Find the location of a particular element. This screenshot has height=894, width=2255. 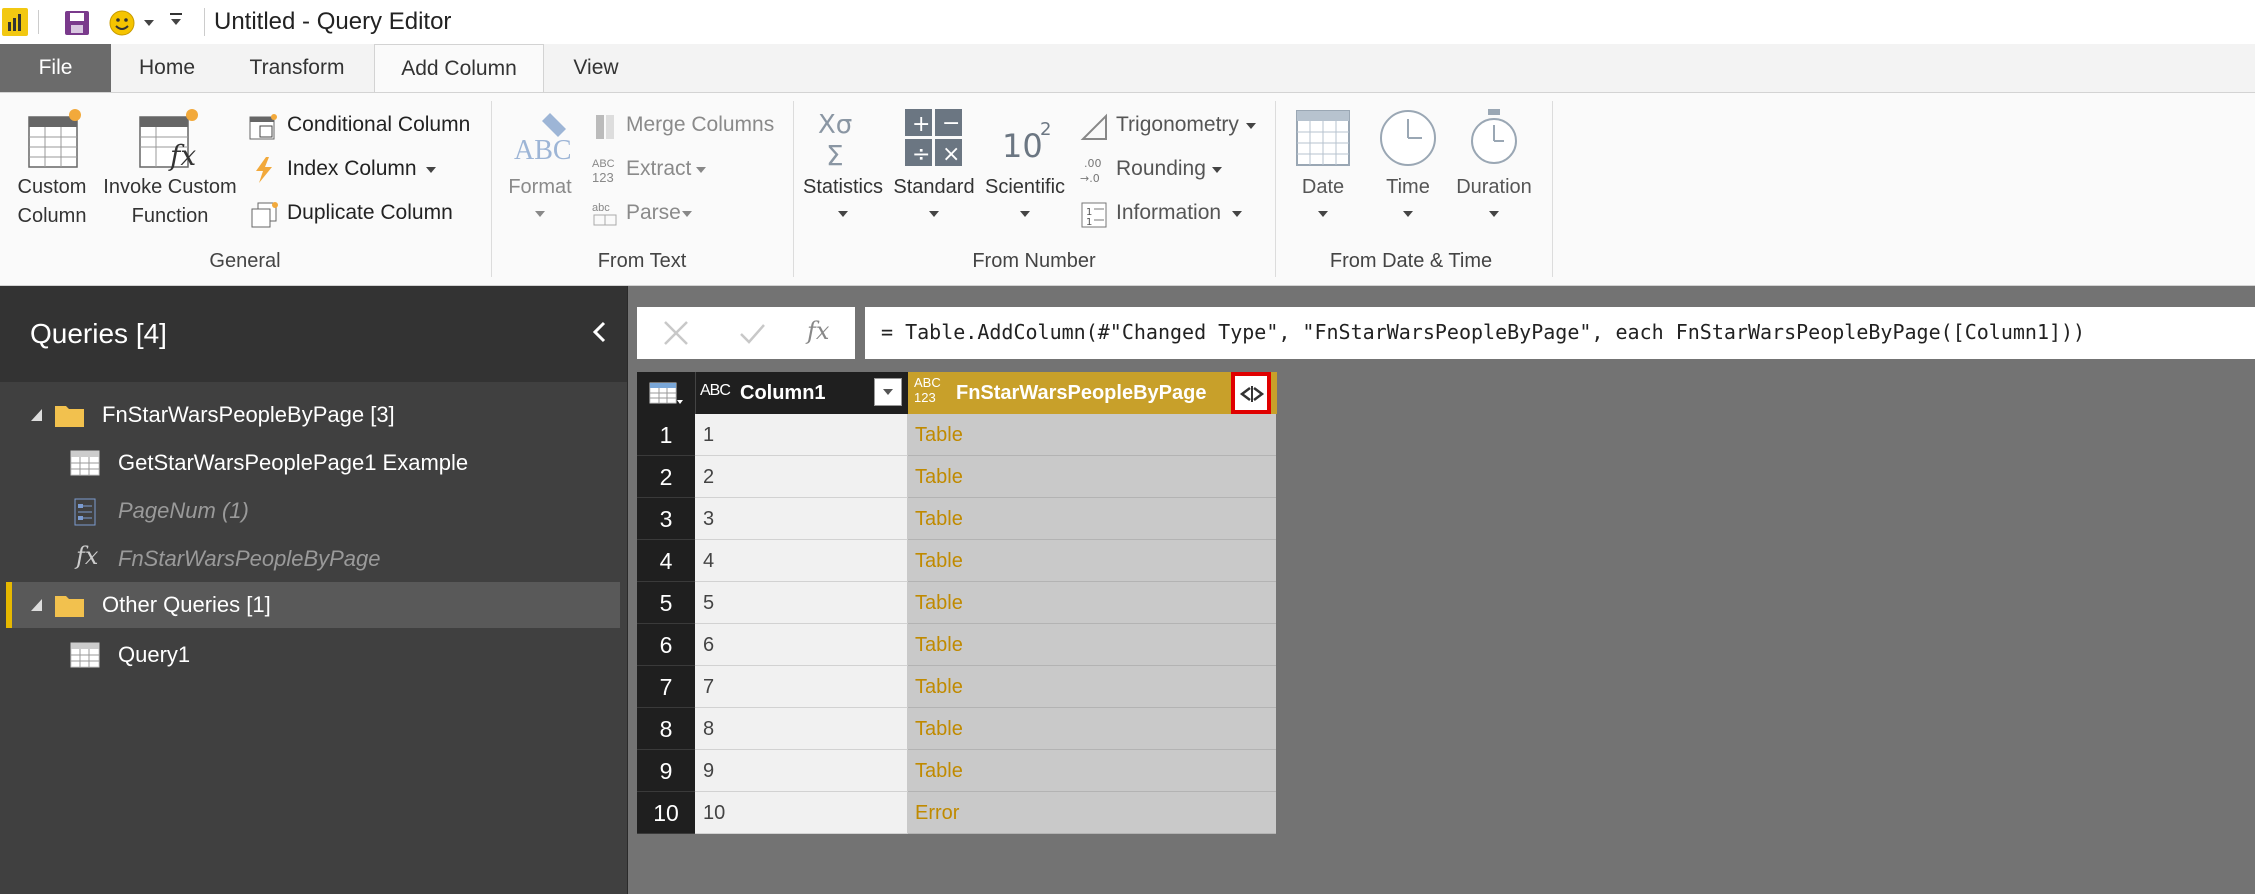

table-cell: 7 is located at coordinates (801, 687).